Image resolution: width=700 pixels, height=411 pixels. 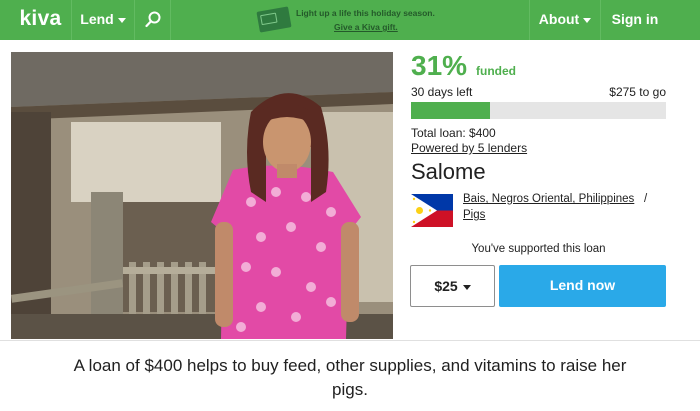 I want to click on borrower-name: Salome, so click(x=448, y=171).